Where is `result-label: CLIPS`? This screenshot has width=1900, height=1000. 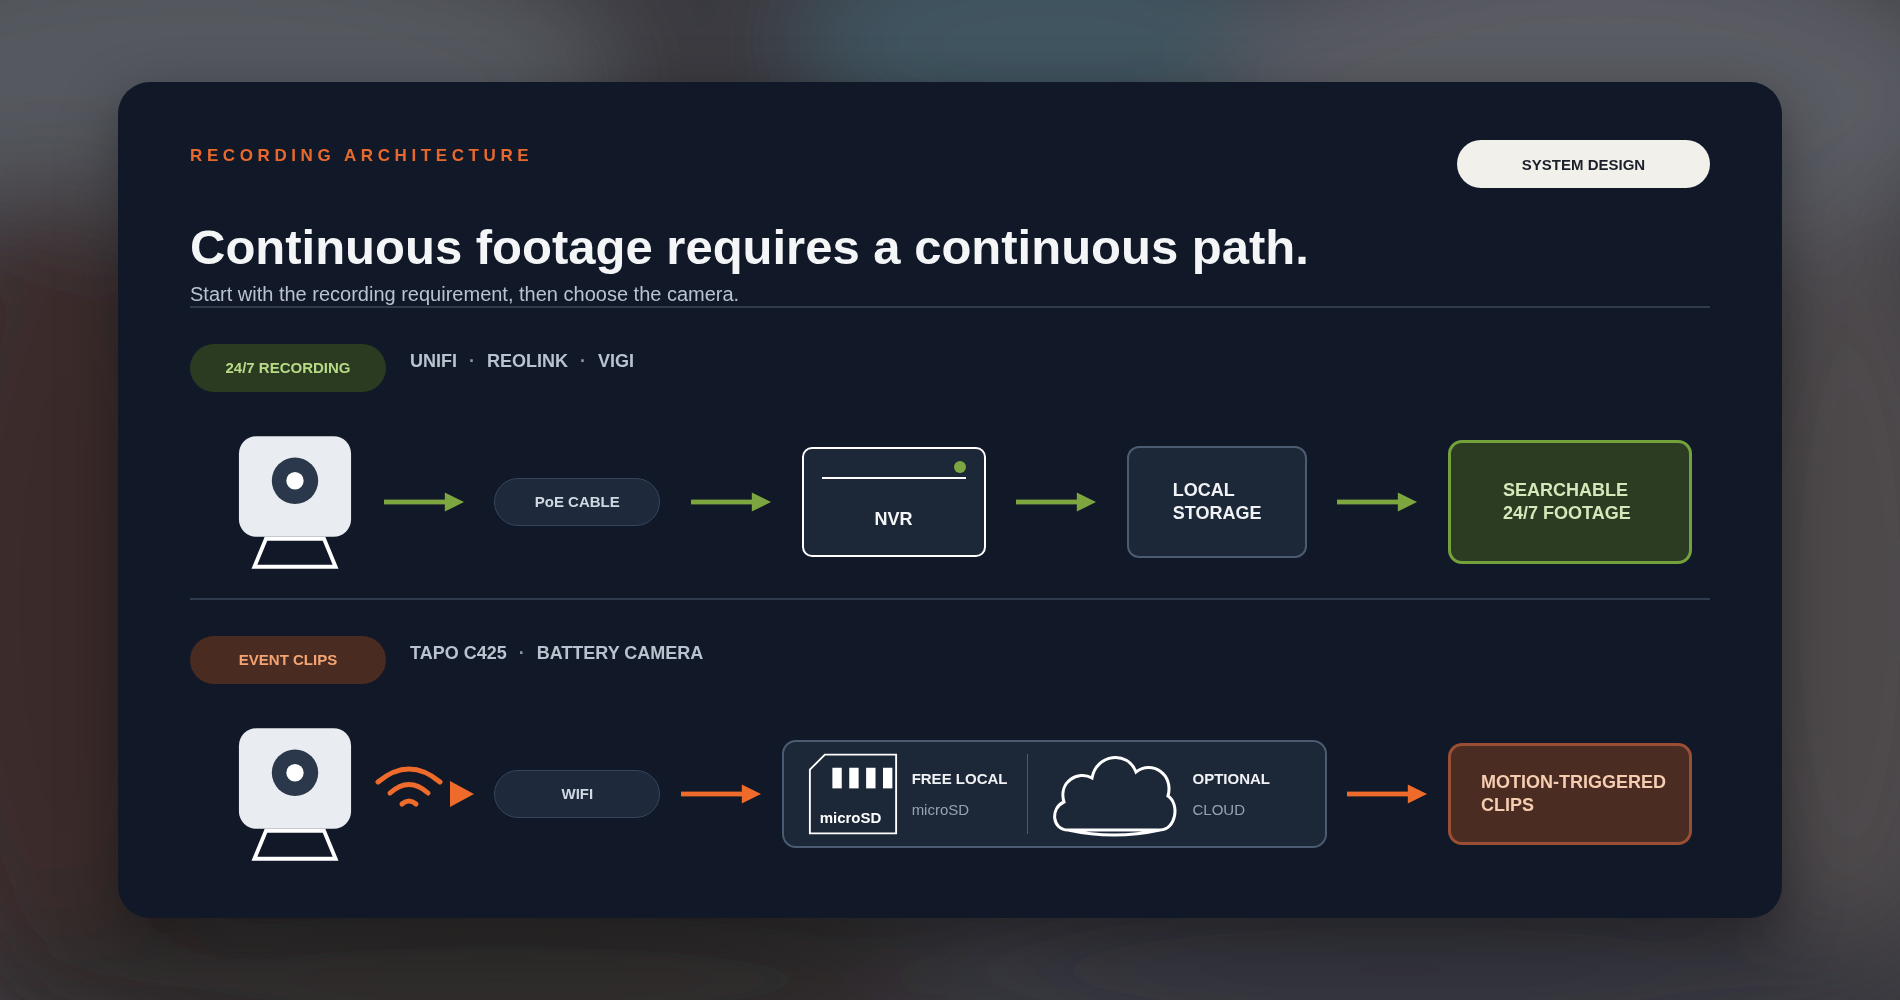
result-label: CLIPS is located at coordinates (1507, 805).